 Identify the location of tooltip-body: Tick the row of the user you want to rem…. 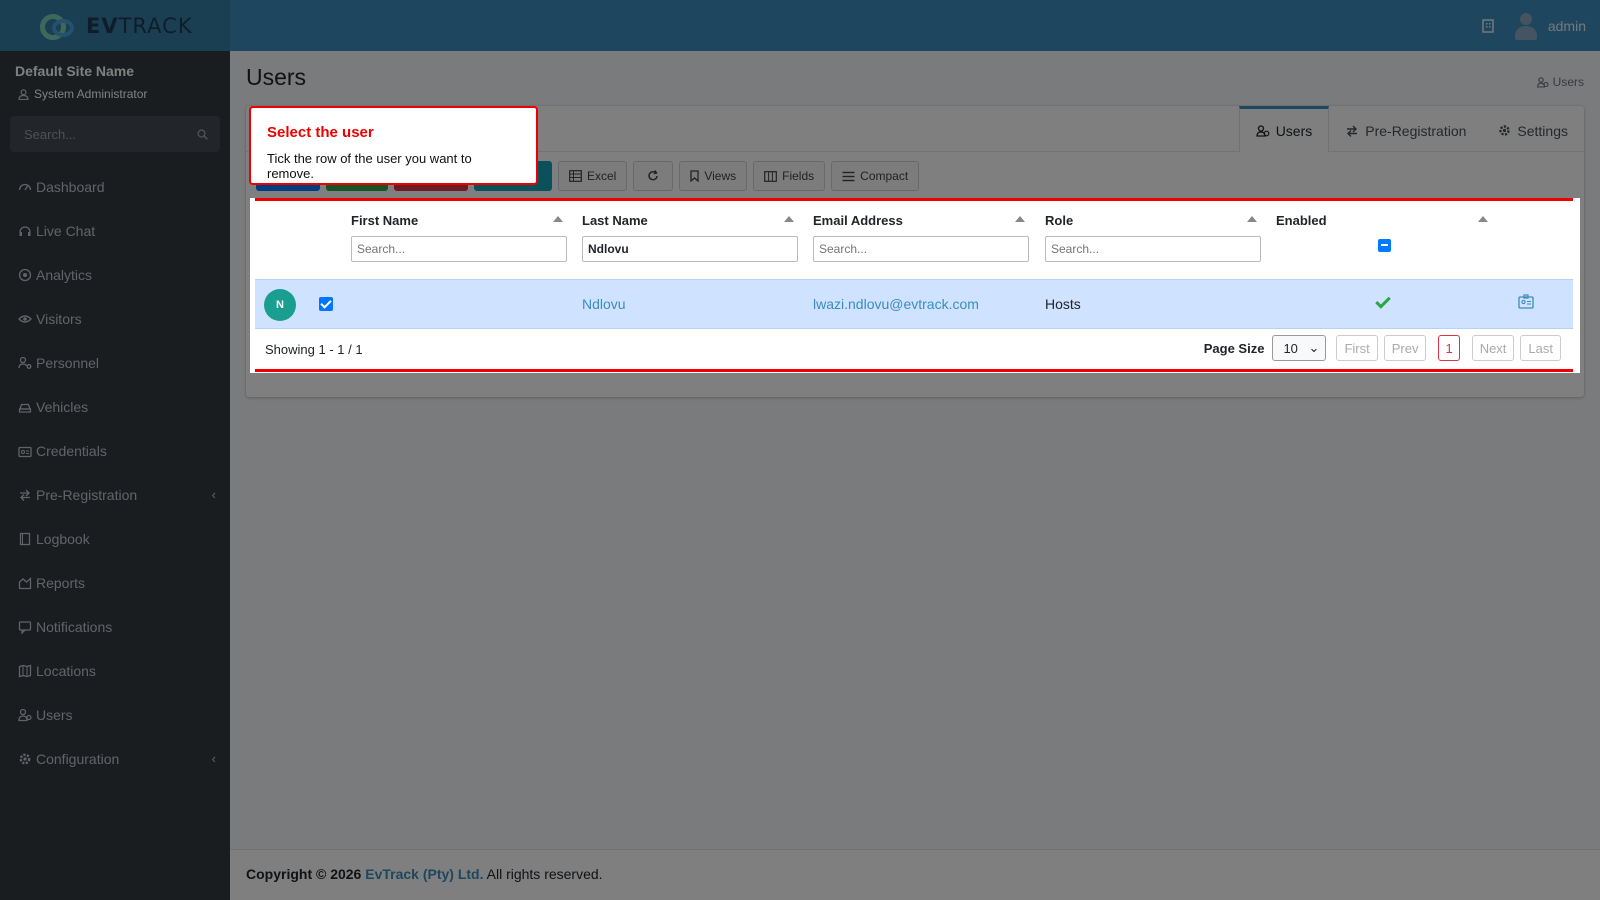
(369, 166).